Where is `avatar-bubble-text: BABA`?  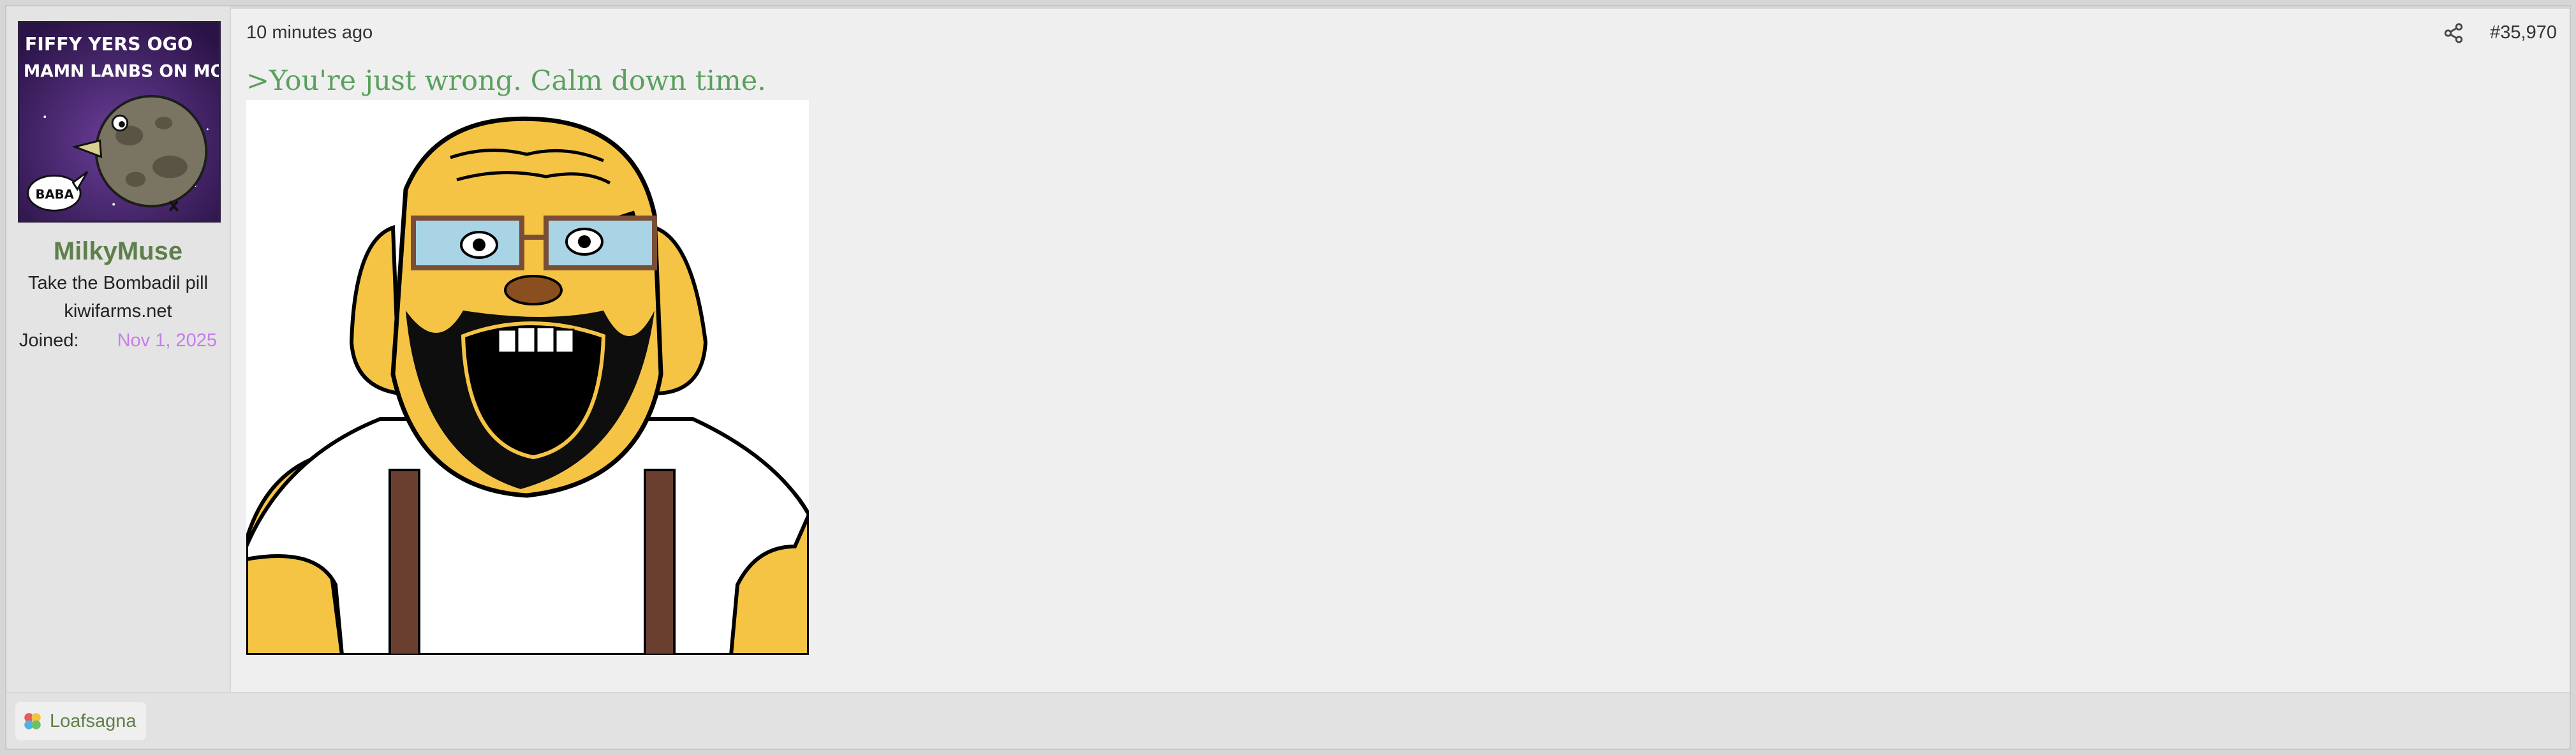
avatar-bubble-text: BABA is located at coordinates (55, 194).